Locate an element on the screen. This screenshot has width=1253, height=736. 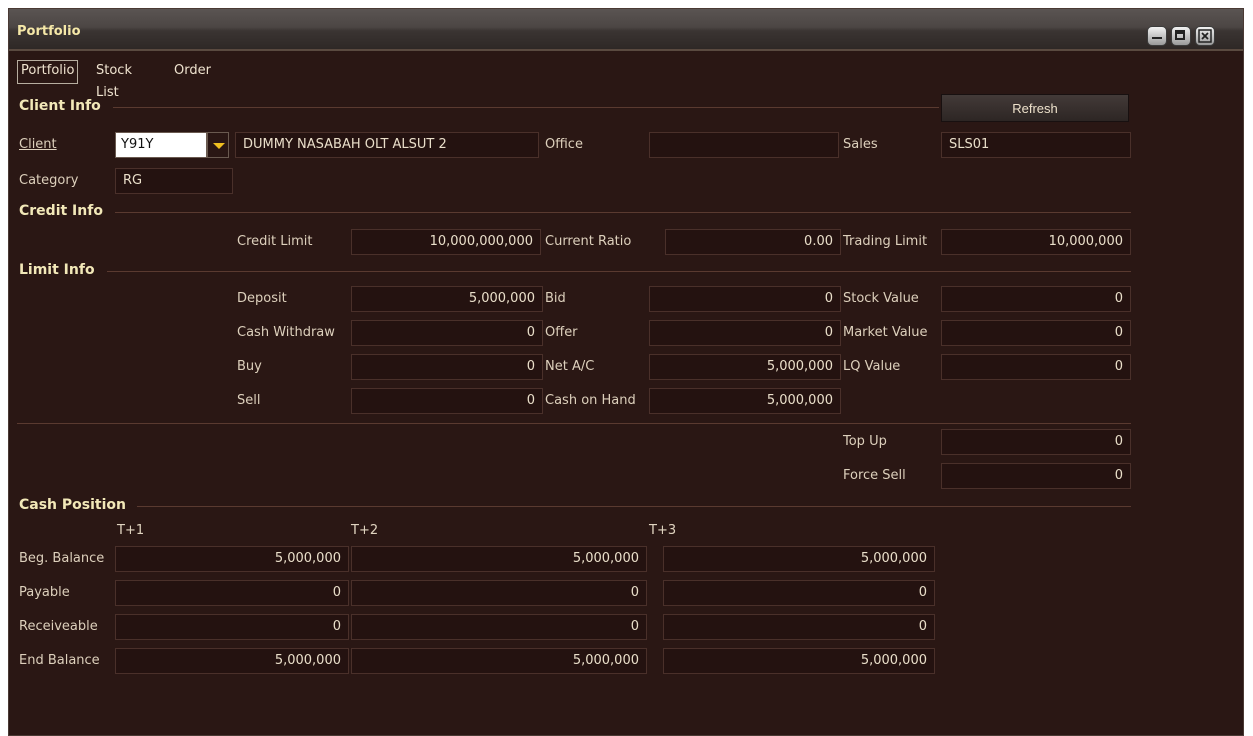
credit-info-heading: Credit Info is located at coordinates (61, 211).